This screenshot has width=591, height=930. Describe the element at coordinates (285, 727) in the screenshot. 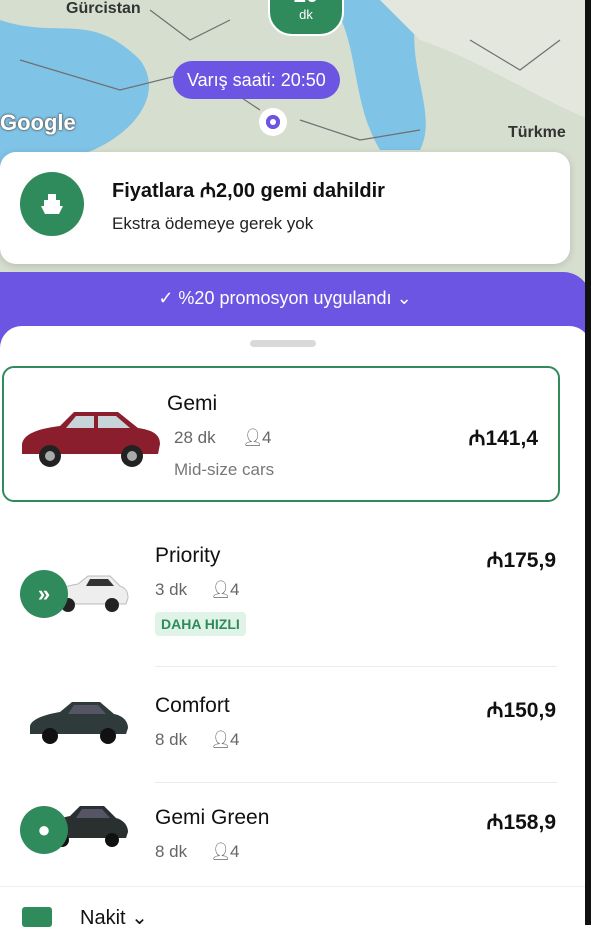

I see `ride-option-comfort: Comfort 8 dk 👤︎ 4 ₼150,9` at that location.